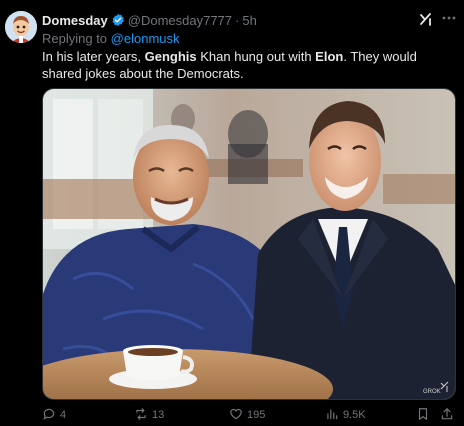 This screenshot has width=464, height=426. I want to click on views-button: 9.5K, so click(345, 415).